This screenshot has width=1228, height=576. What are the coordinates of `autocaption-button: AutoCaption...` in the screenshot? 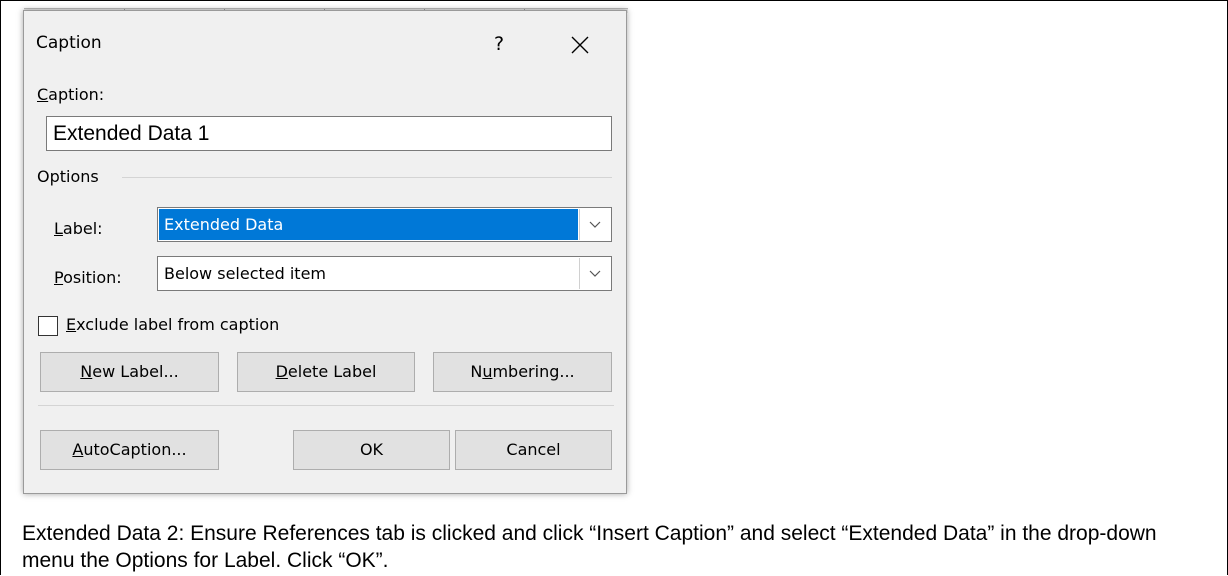 It's located at (129, 450).